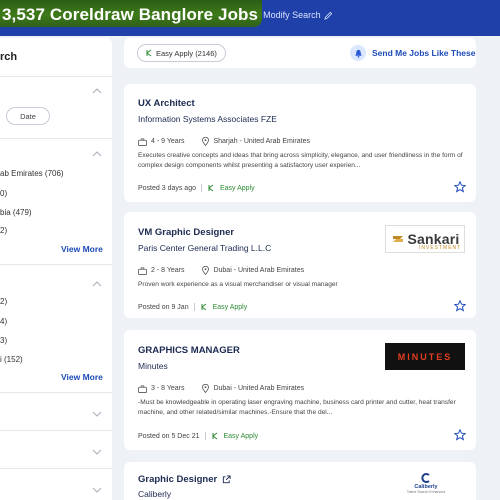 This screenshot has width=500, height=500. What do you see at coordinates (227, 479) in the screenshot?
I see `external-link-icon` at bounding box center [227, 479].